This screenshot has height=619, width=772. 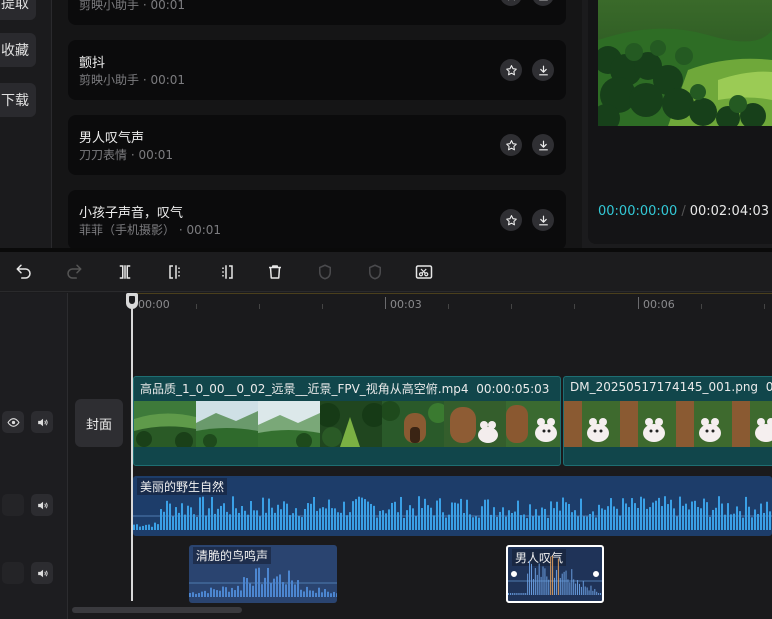 I want to click on split-button, so click(x=125, y=272).